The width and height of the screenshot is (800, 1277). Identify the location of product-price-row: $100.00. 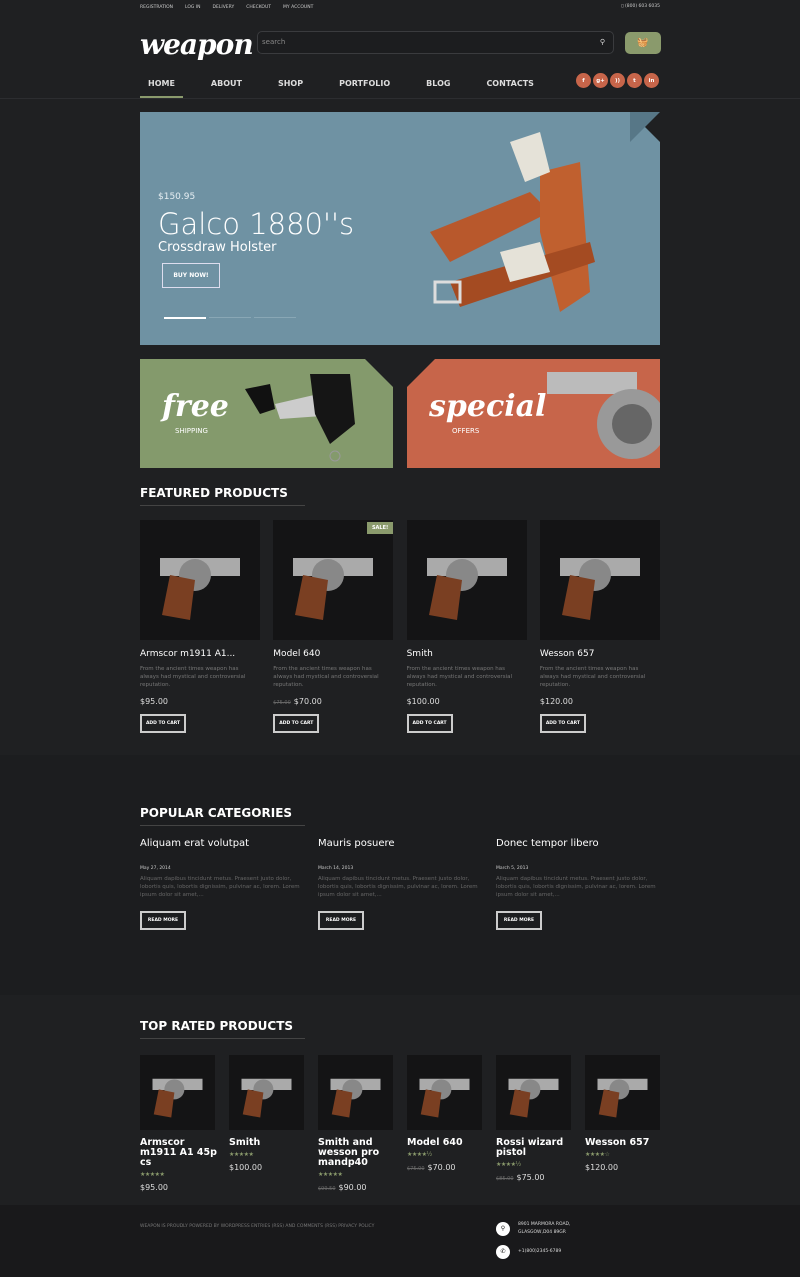
(269, 1167).